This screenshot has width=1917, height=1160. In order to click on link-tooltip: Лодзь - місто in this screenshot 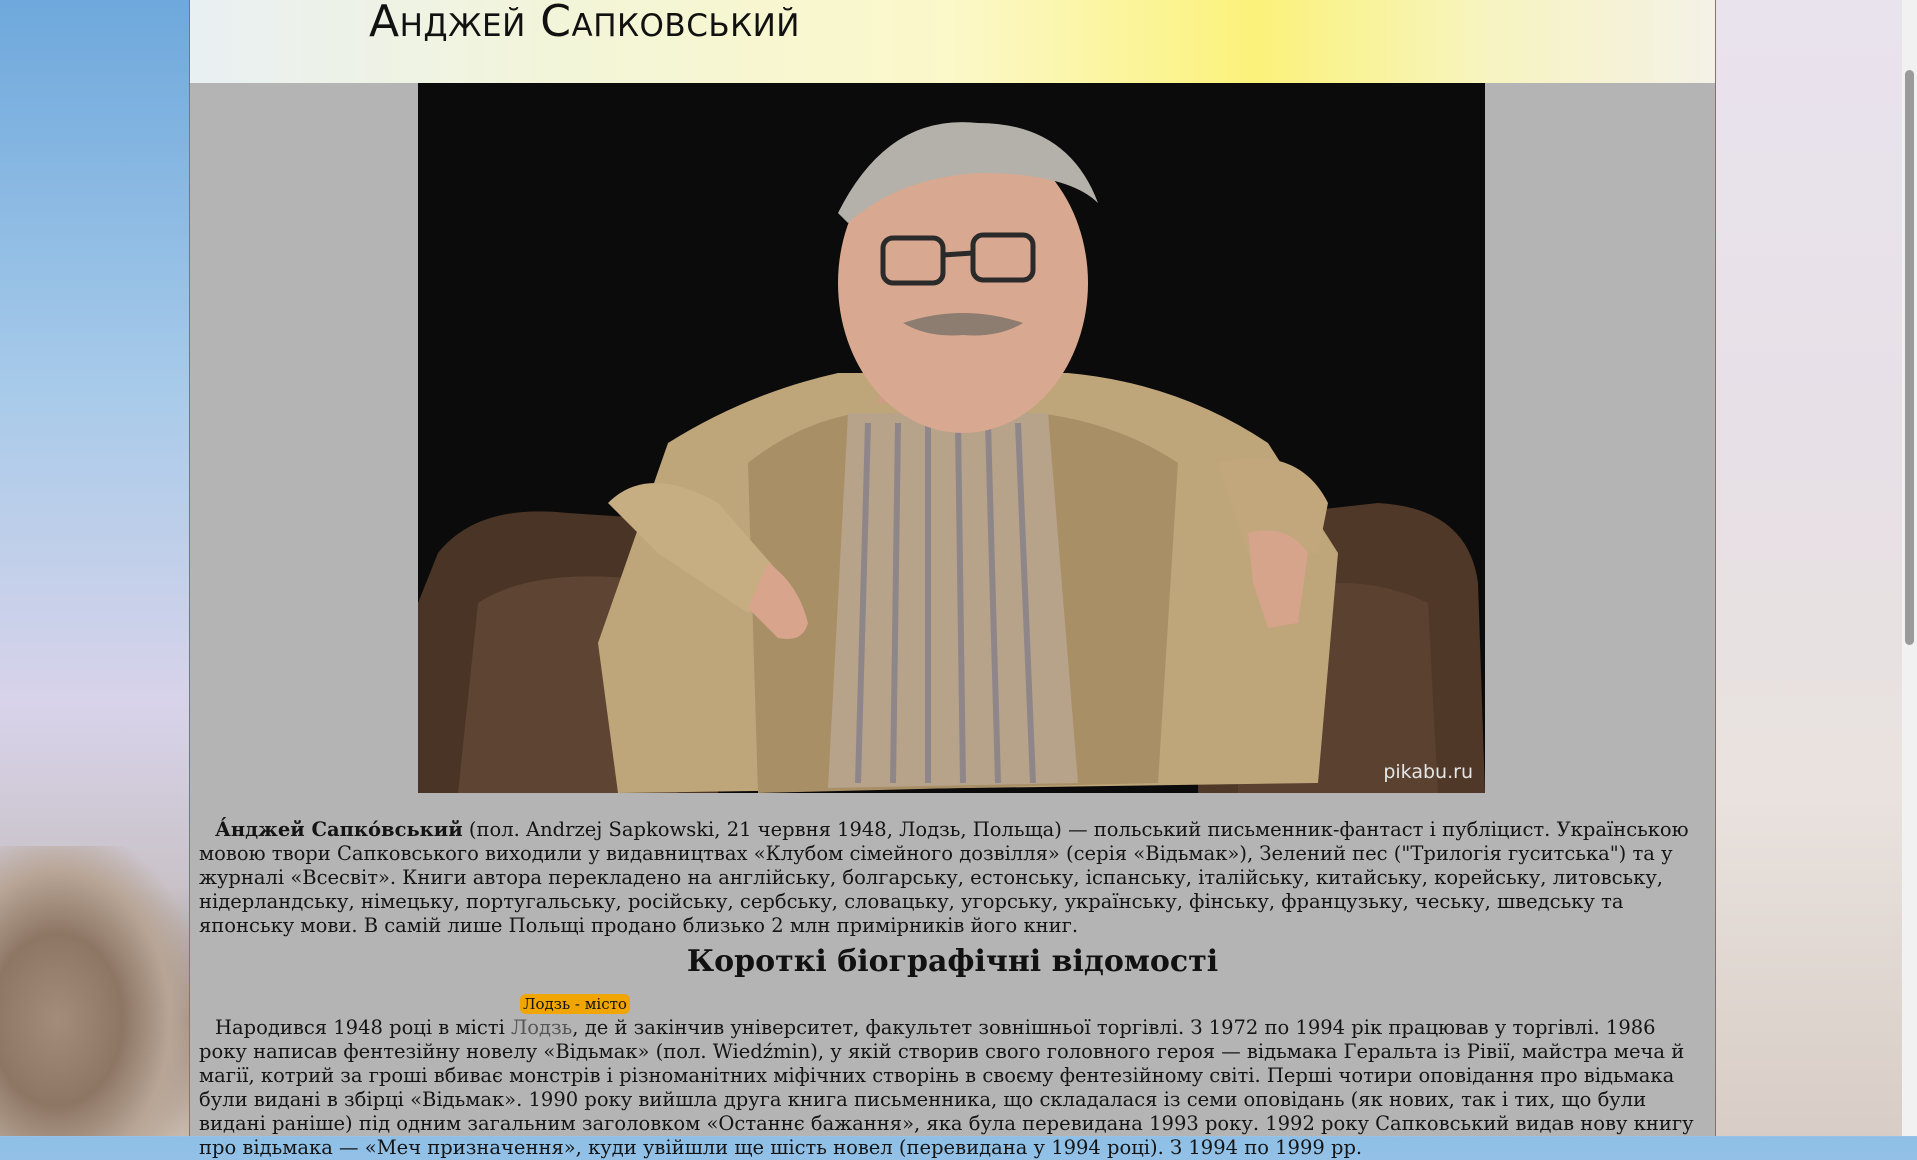, I will do `click(575, 1004)`.